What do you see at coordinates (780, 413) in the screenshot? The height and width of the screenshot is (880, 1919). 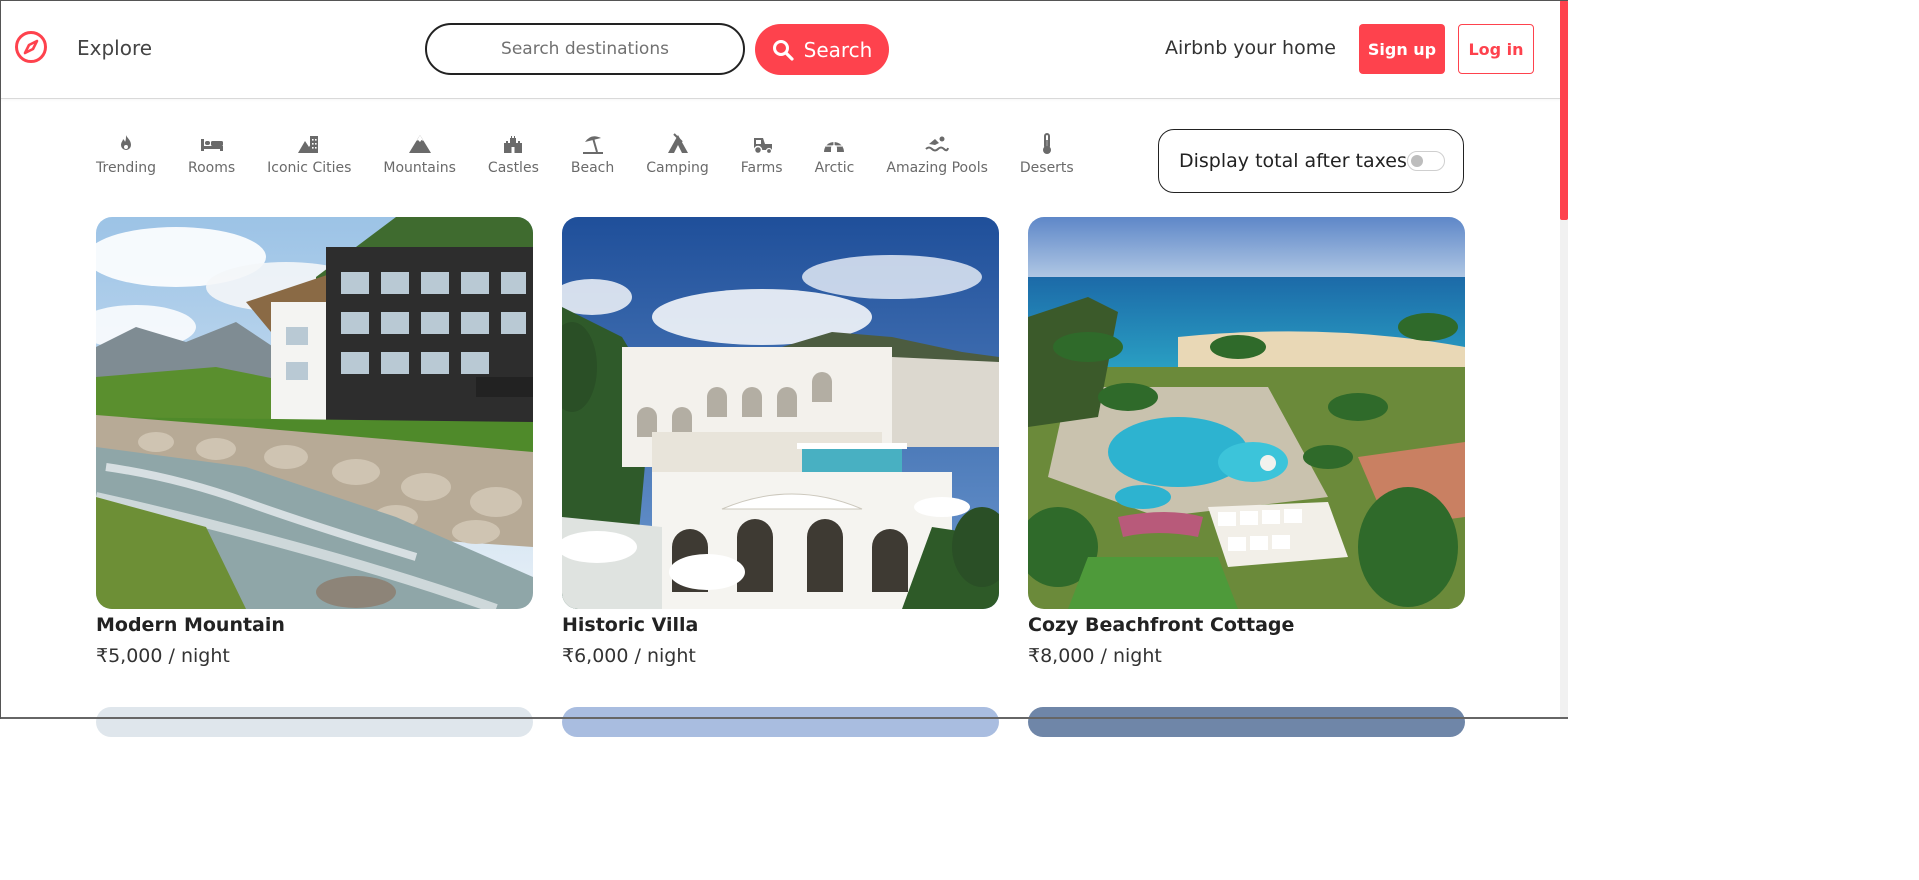 I see `listing-photo-historic-villa` at bounding box center [780, 413].